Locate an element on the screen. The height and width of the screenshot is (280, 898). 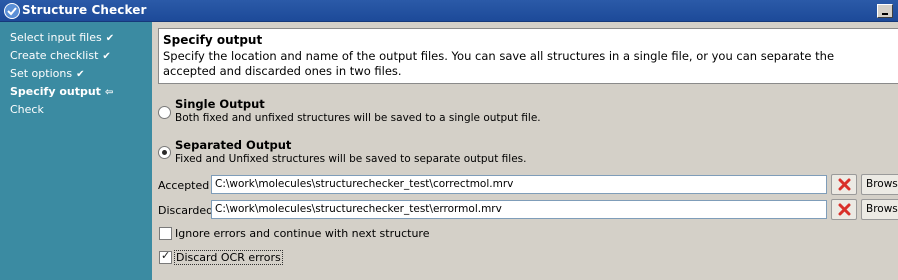
step-set-options: Set options ✔ is located at coordinates (47, 73).